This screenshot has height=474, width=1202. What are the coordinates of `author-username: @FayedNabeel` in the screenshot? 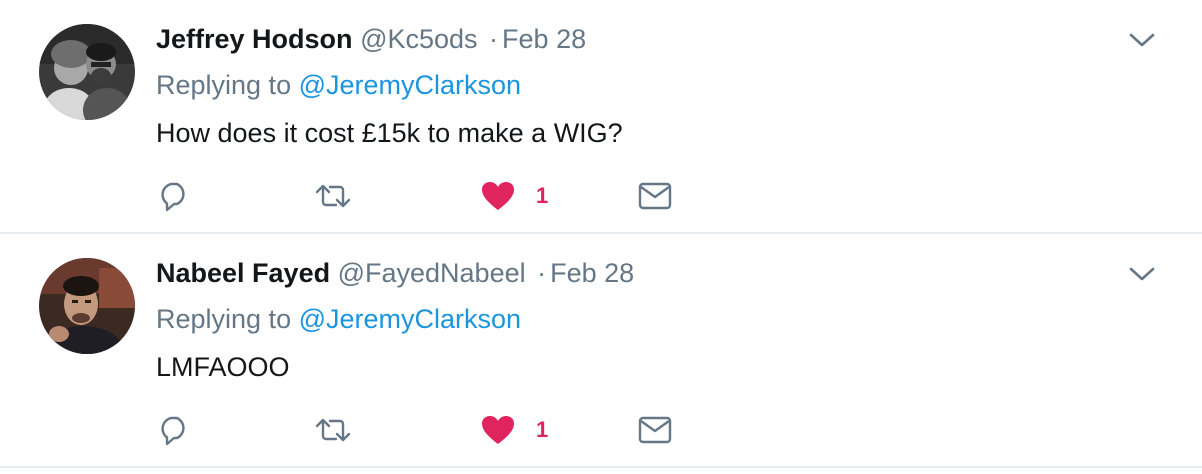 It's located at (432, 273).